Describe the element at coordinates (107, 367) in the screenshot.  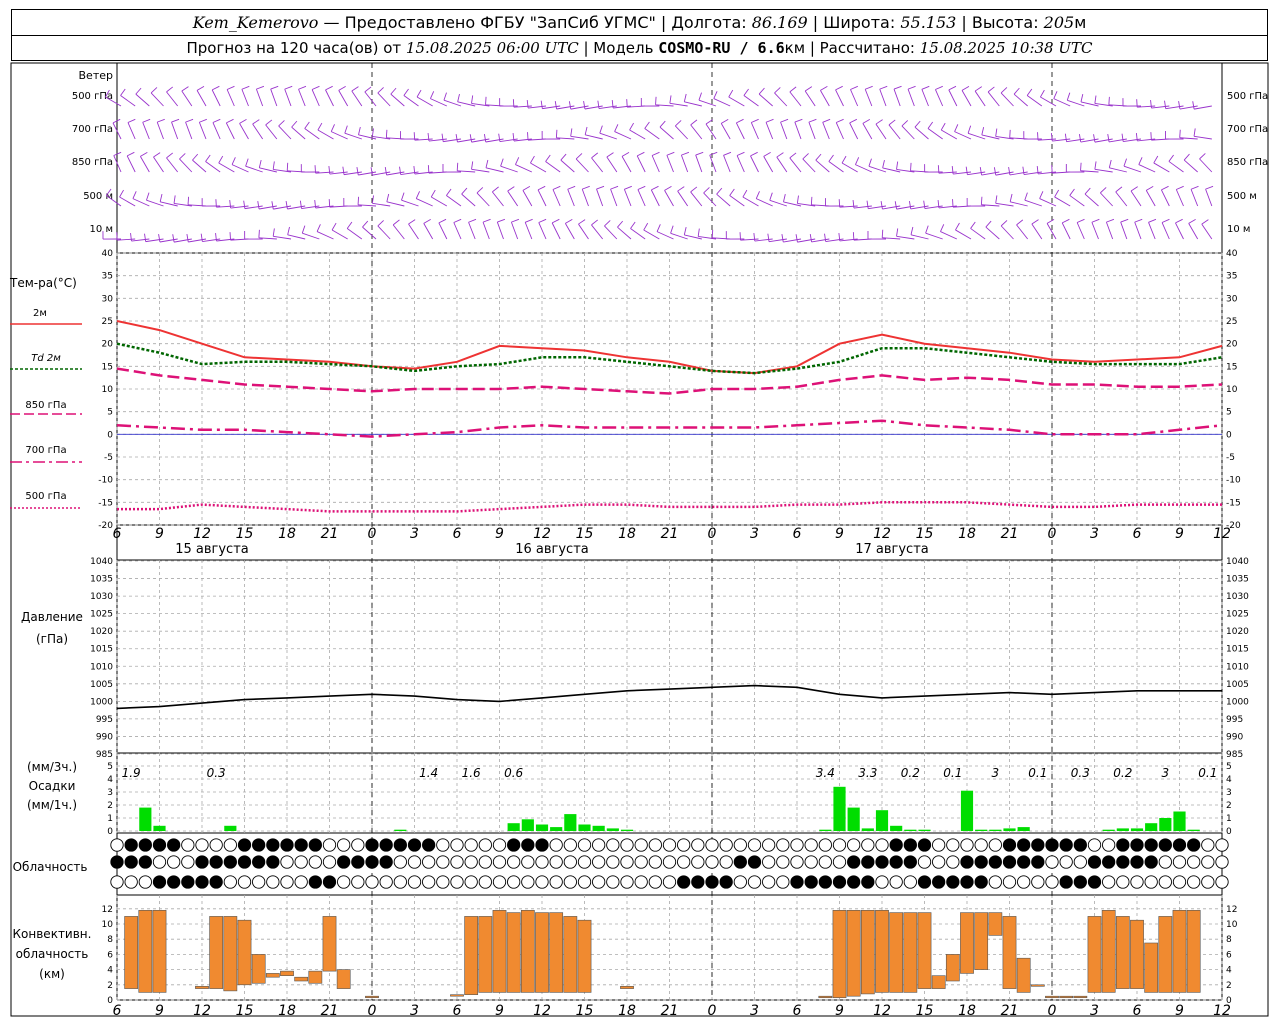
I see `temp-tick: 15` at that location.